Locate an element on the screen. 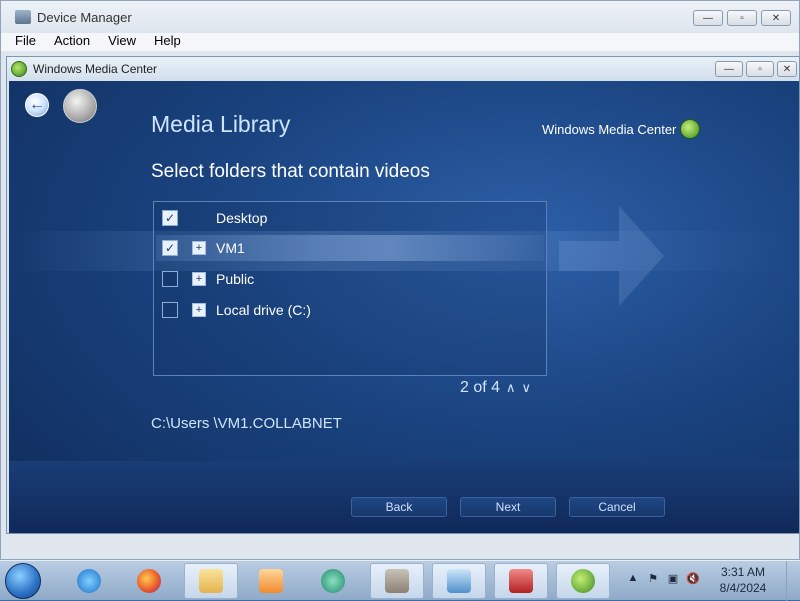 This screenshot has height=601, width=800. start-button-icon is located at coordinates (23, 581).